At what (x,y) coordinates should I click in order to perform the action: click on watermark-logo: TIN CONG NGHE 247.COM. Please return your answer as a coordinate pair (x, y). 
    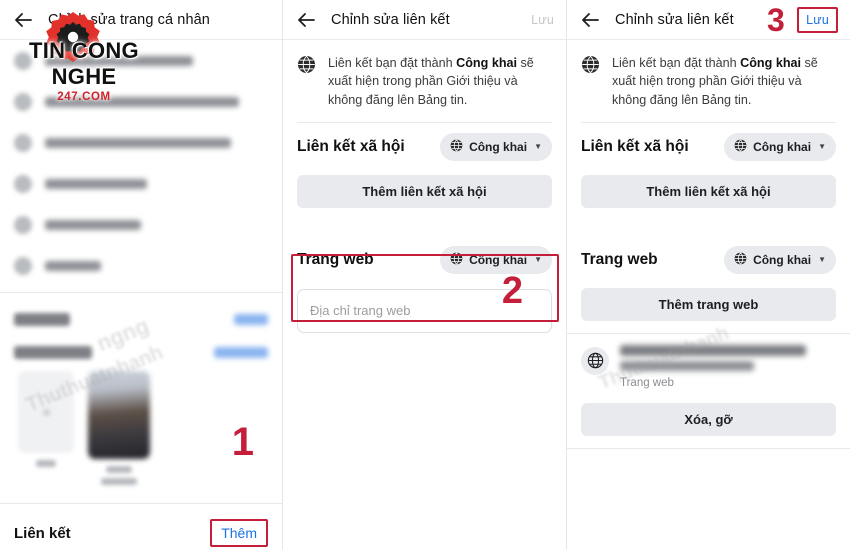
    Looking at the image, I should click on (84, 56).